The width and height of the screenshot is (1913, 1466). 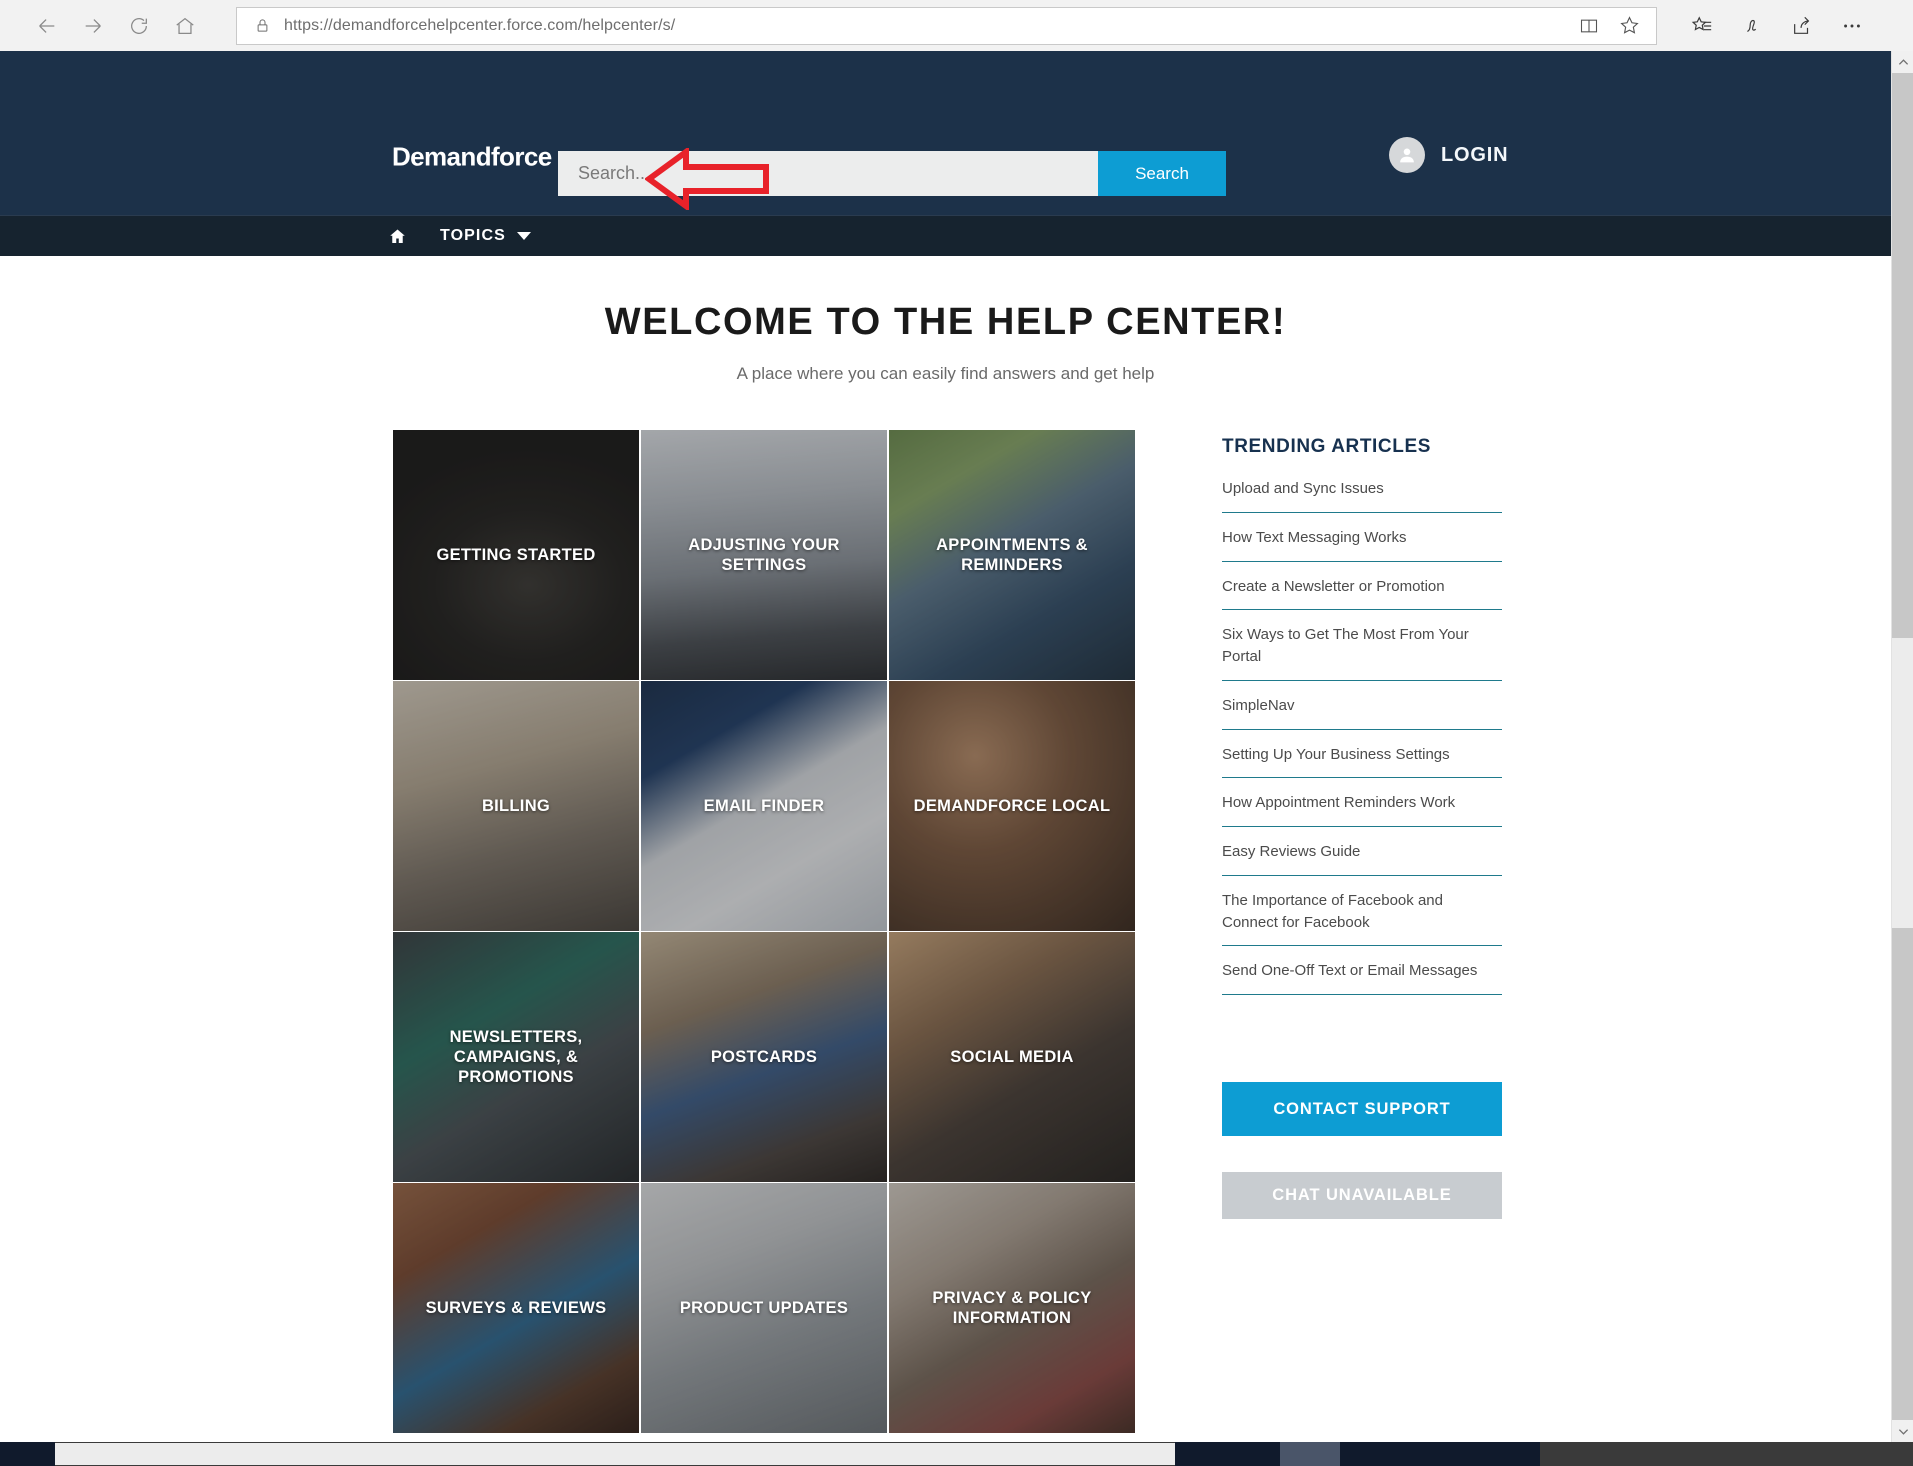 What do you see at coordinates (1407, 155) in the screenshot?
I see `user-avatar-icon` at bounding box center [1407, 155].